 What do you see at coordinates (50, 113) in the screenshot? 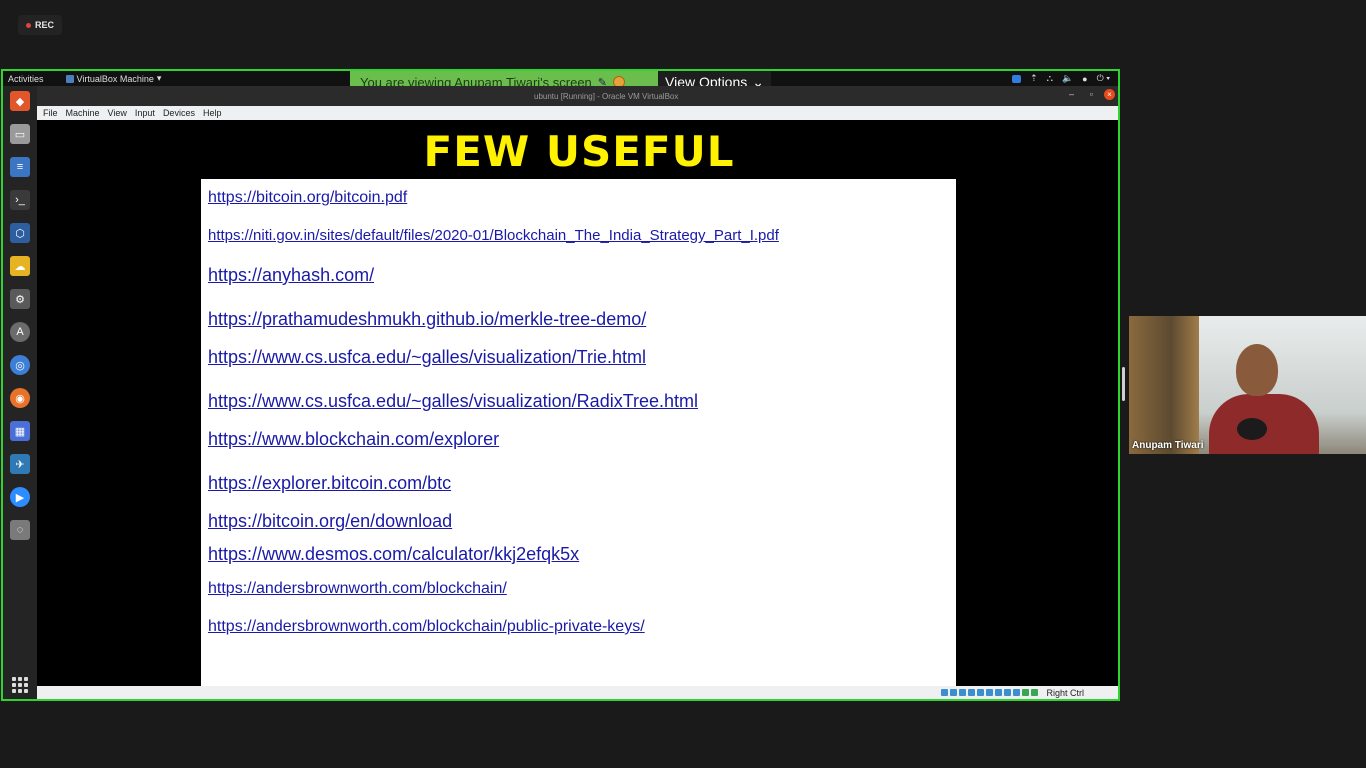
I see `menu-file: File` at bounding box center [50, 113].